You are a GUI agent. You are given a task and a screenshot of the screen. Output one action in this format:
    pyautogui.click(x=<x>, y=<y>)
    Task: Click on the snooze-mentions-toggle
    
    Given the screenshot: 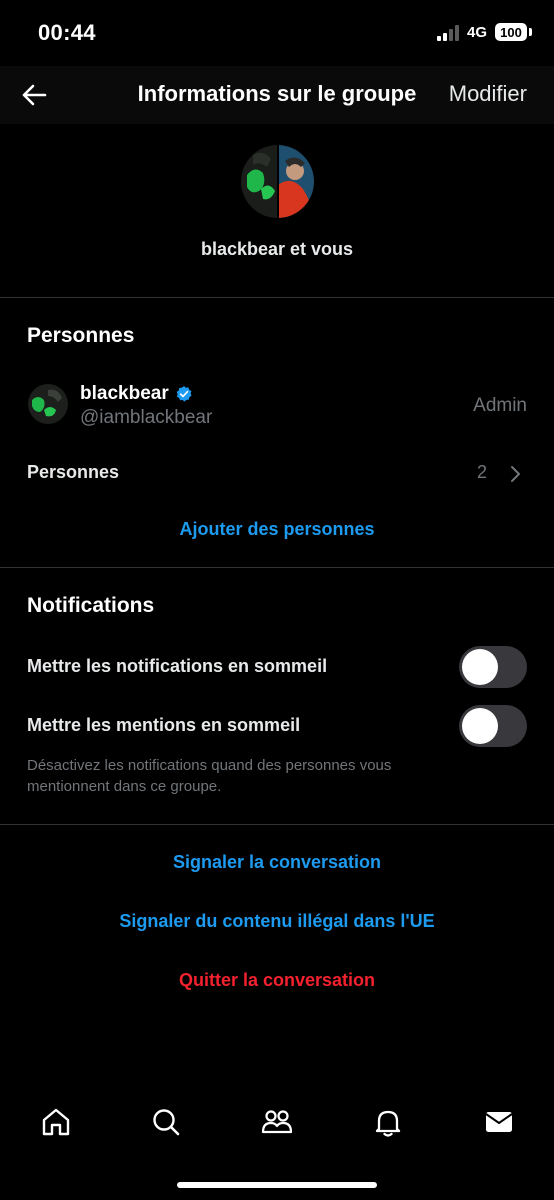 What is the action you would take?
    pyautogui.click(x=493, y=726)
    